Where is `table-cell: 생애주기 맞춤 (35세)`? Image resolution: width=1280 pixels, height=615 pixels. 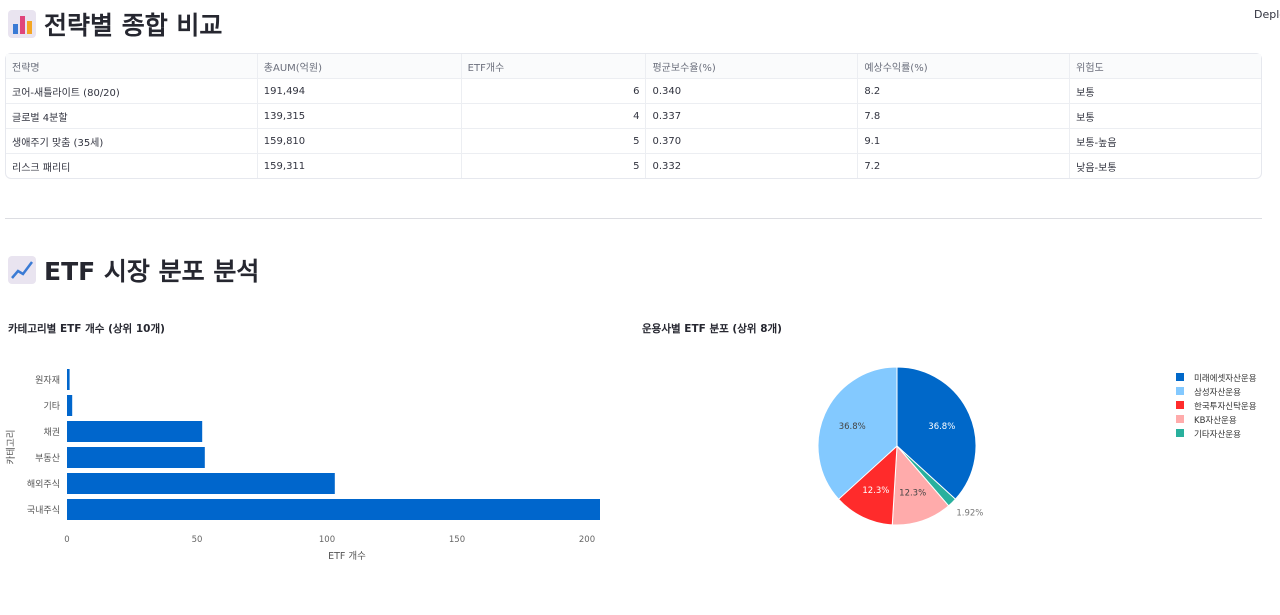 table-cell: 생애주기 맞춤 (35세) is located at coordinates (132, 141).